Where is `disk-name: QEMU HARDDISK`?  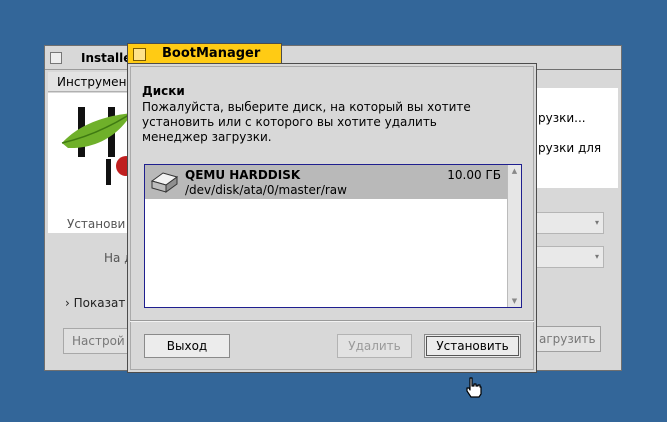
disk-name: QEMU HARDDISK is located at coordinates (243, 175).